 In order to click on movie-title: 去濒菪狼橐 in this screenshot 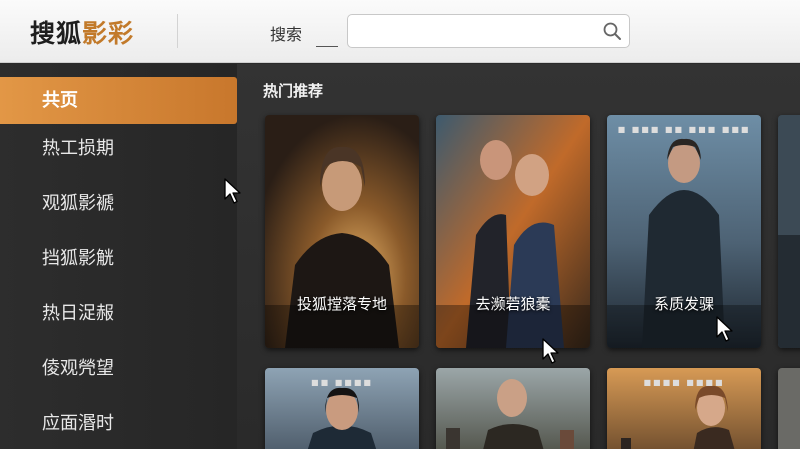, I will do `click(513, 304)`.